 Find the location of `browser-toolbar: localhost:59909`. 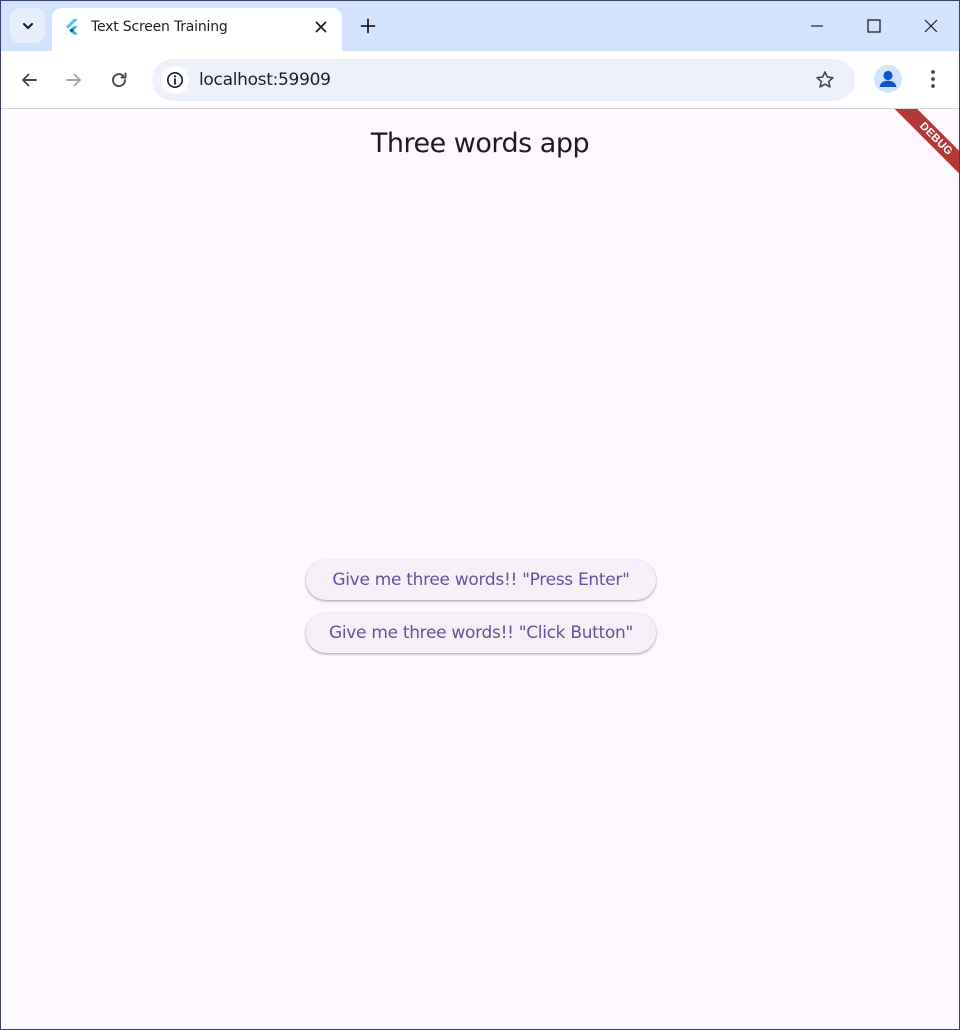

browser-toolbar: localhost:59909 is located at coordinates (480, 80).